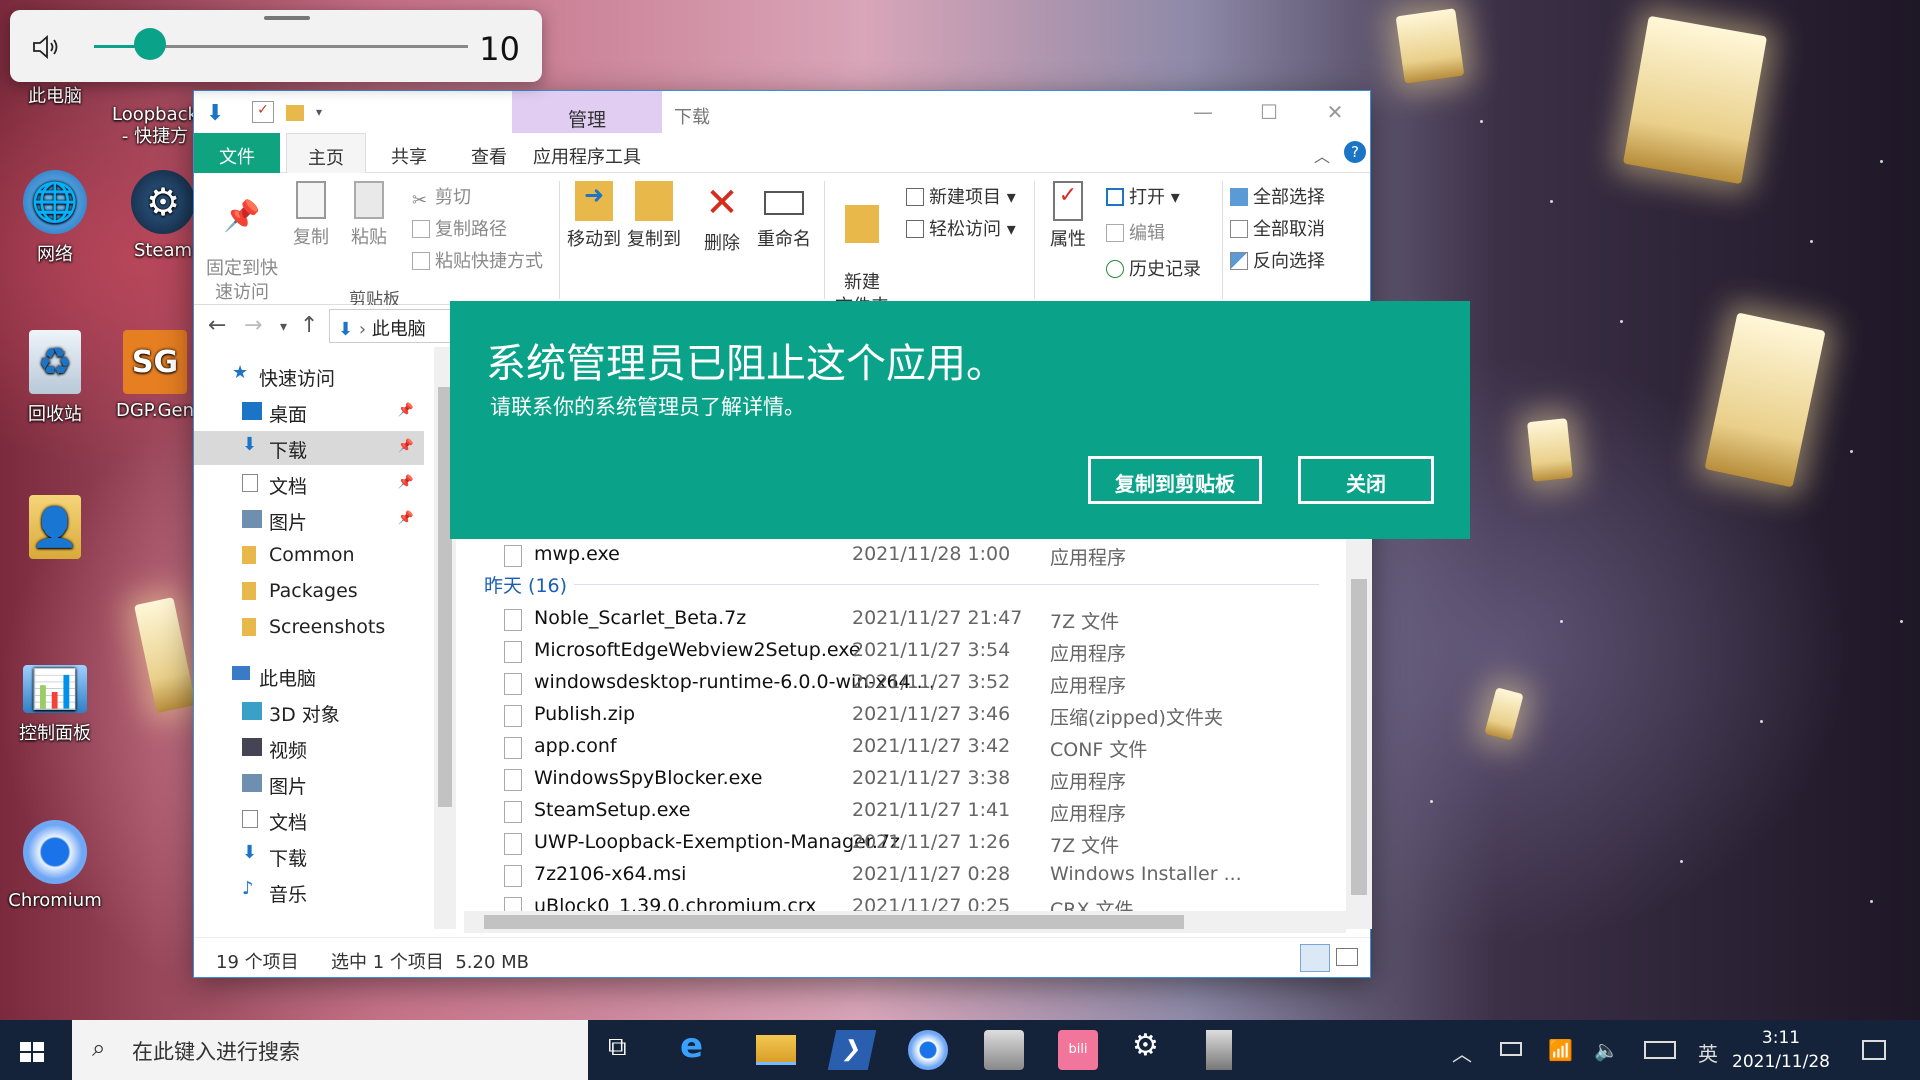 This screenshot has width=1920, height=1080. I want to click on volume-slider-thumb, so click(150, 44).